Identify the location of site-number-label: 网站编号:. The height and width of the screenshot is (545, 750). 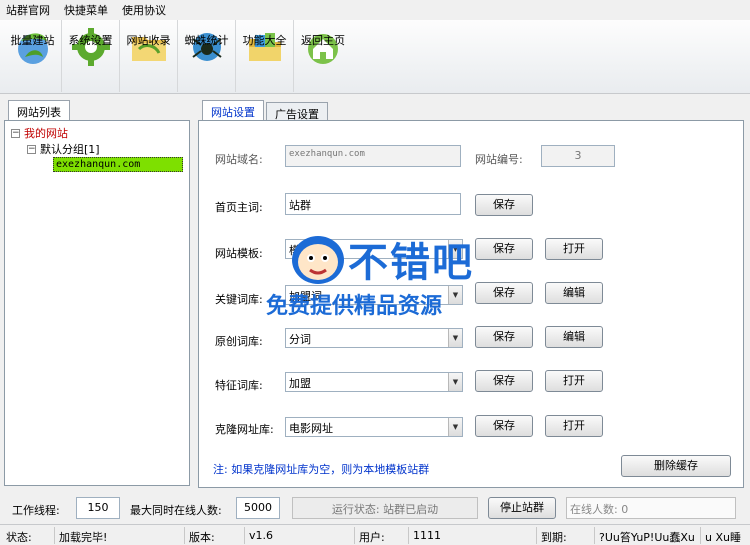
(499, 159).